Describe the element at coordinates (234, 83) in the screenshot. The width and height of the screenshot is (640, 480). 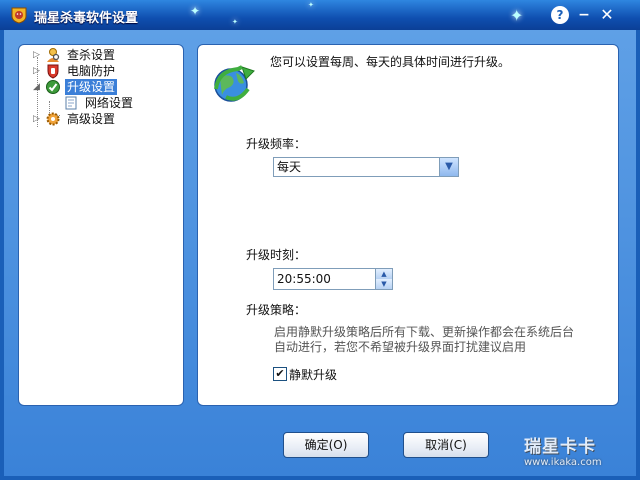
I see `globe-refresh-icon` at that location.